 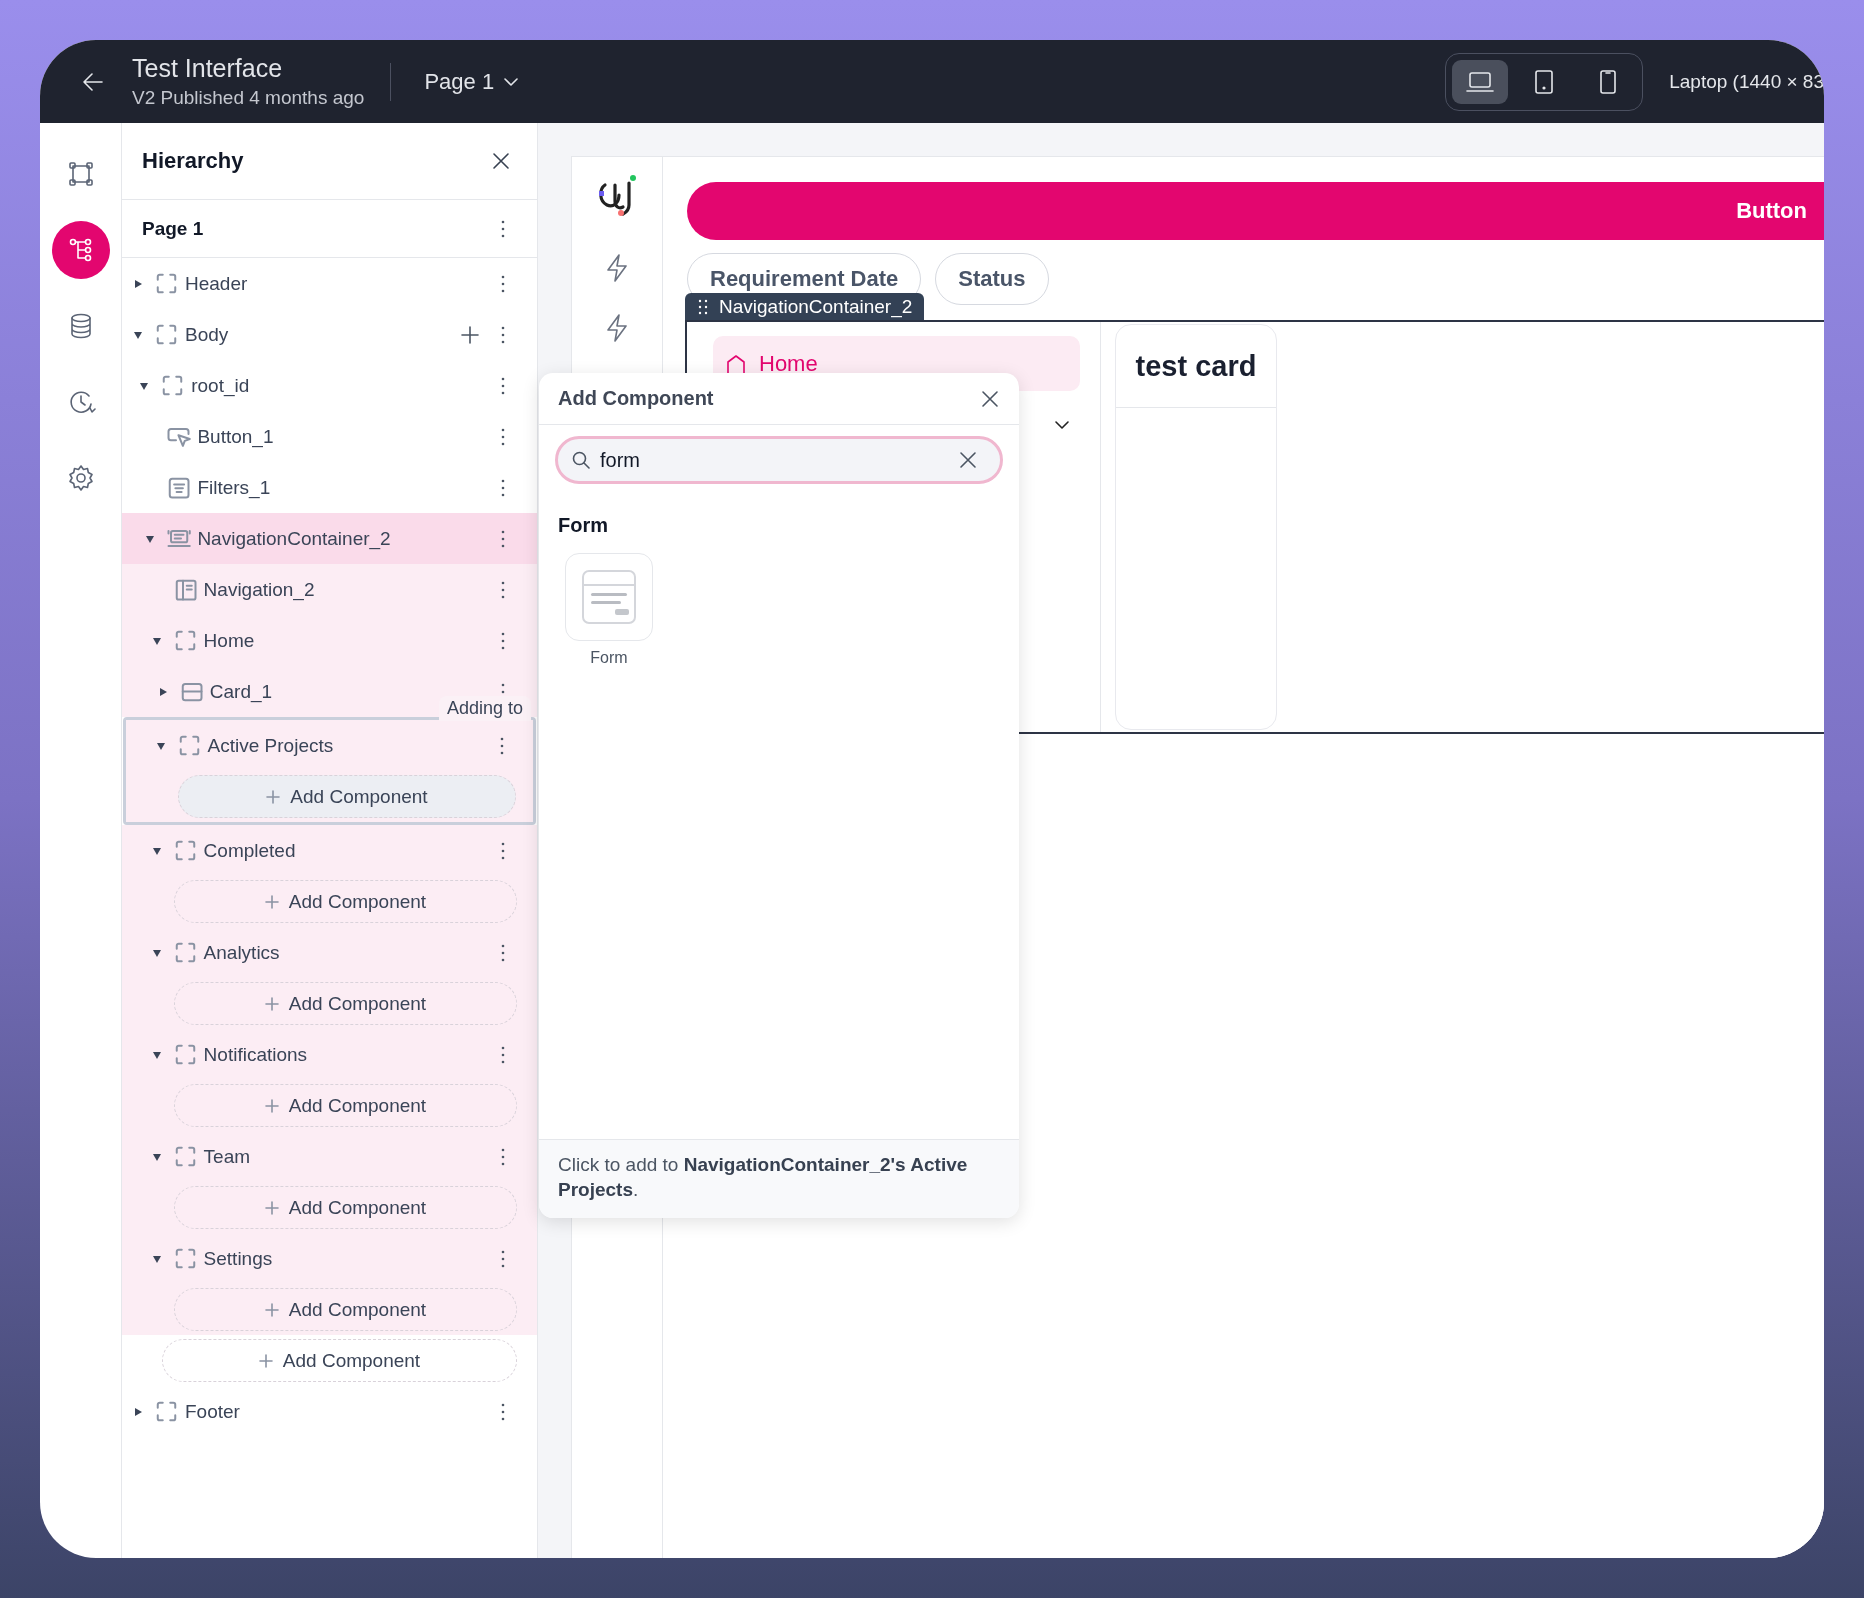 I want to click on tree-item: Home, so click(x=329, y=640).